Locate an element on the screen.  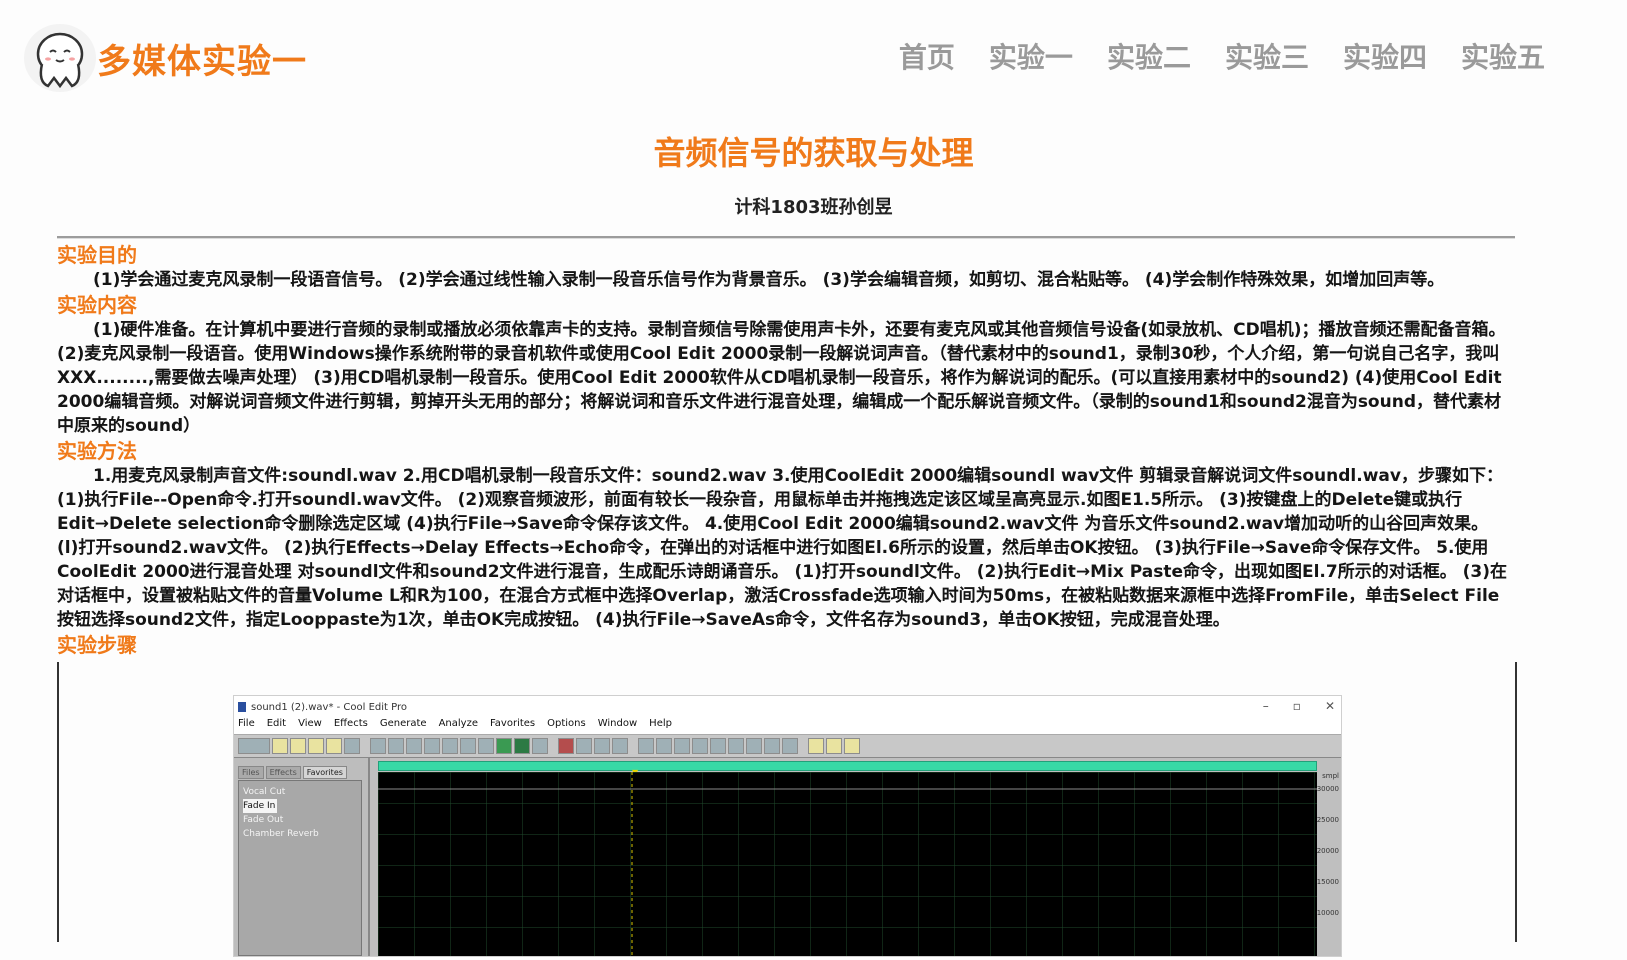
waveform-display is located at coordinates (847, 864).